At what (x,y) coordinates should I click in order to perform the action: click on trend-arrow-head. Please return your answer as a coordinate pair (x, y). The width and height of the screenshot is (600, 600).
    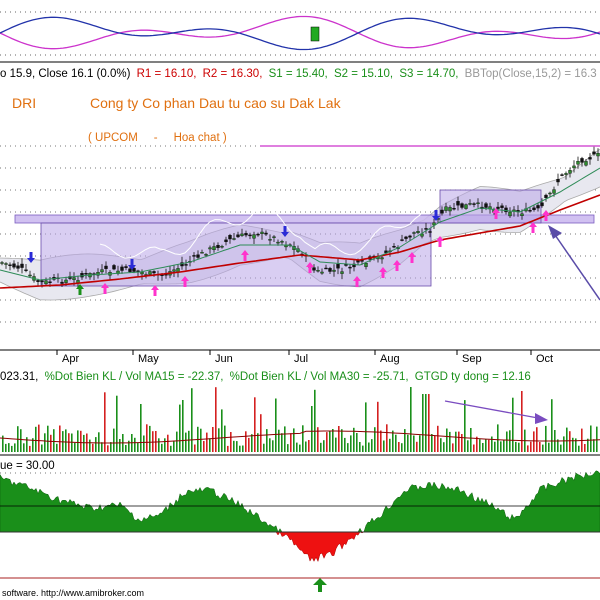
    Looking at the image, I should click on (555, 232).